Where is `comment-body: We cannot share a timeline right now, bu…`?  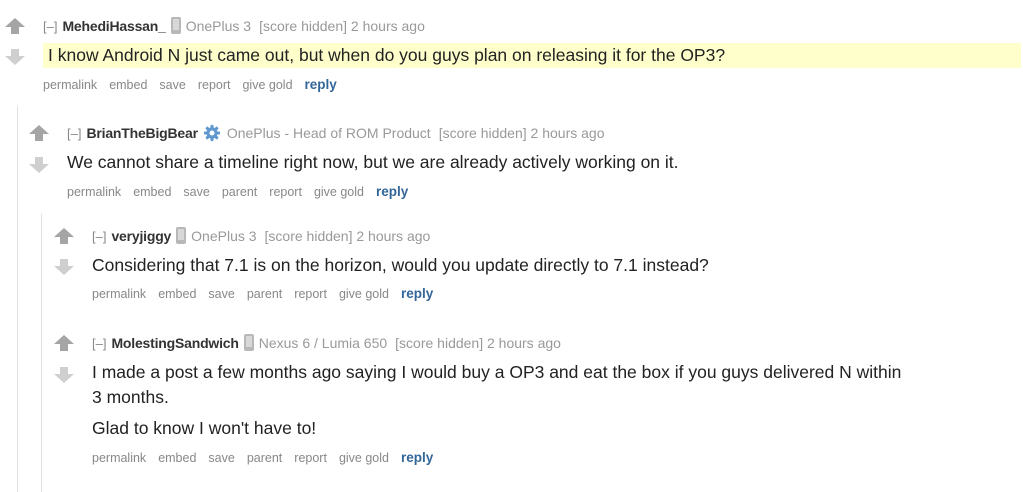
comment-body: We cannot share a timeline right now, bu… is located at coordinates (373, 162).